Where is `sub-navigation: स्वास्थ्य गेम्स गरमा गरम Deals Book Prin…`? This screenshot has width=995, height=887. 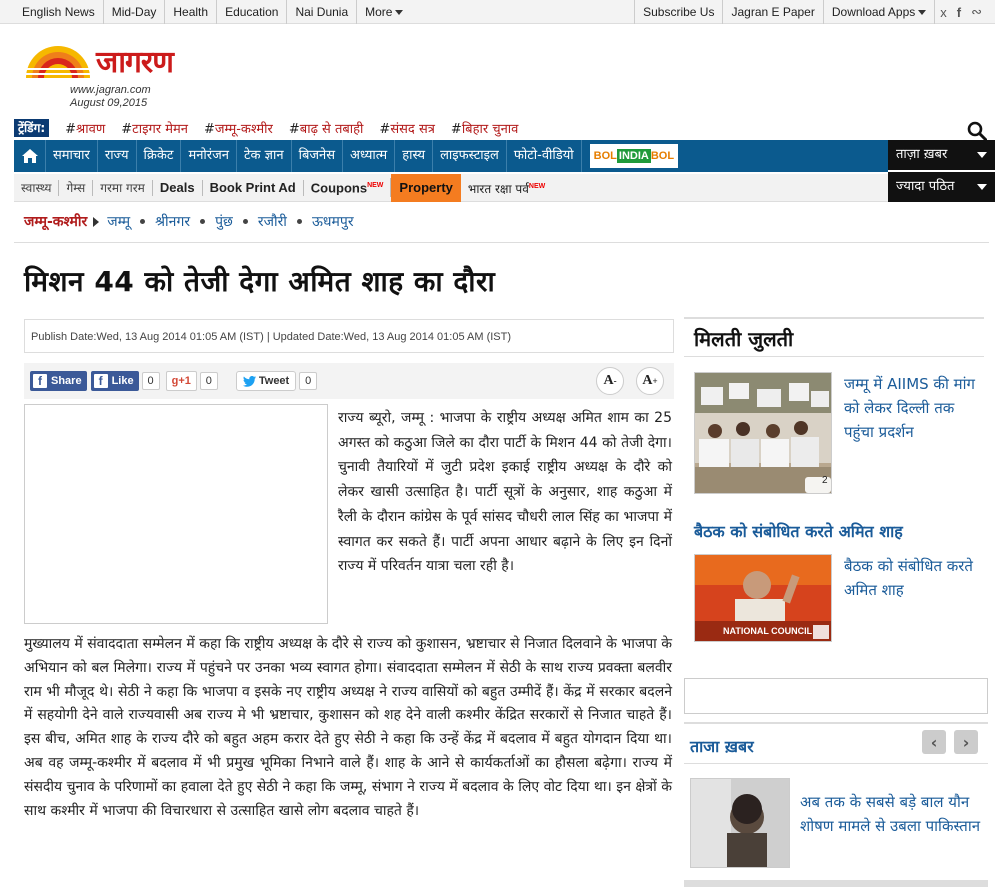
sub-navigation: स्वास्थ्य गेम्स गरमा गरम Deals Book Prin… is located at coordinates (451, 187).